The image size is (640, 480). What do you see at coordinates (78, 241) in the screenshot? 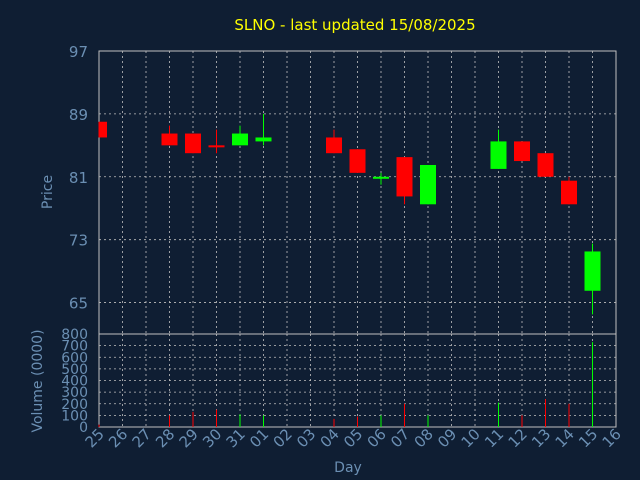
I see `price-tick-label: 73` at bounding box center [78, 241].